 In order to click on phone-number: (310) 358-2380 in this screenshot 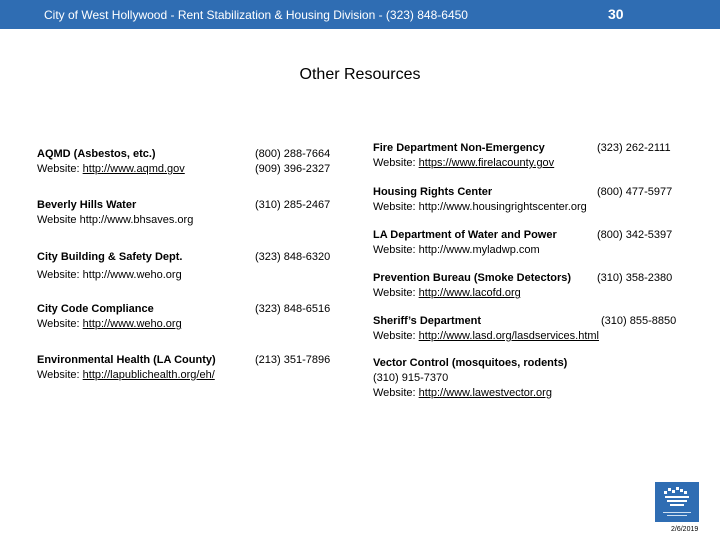, I will do `click(635, 278)`.